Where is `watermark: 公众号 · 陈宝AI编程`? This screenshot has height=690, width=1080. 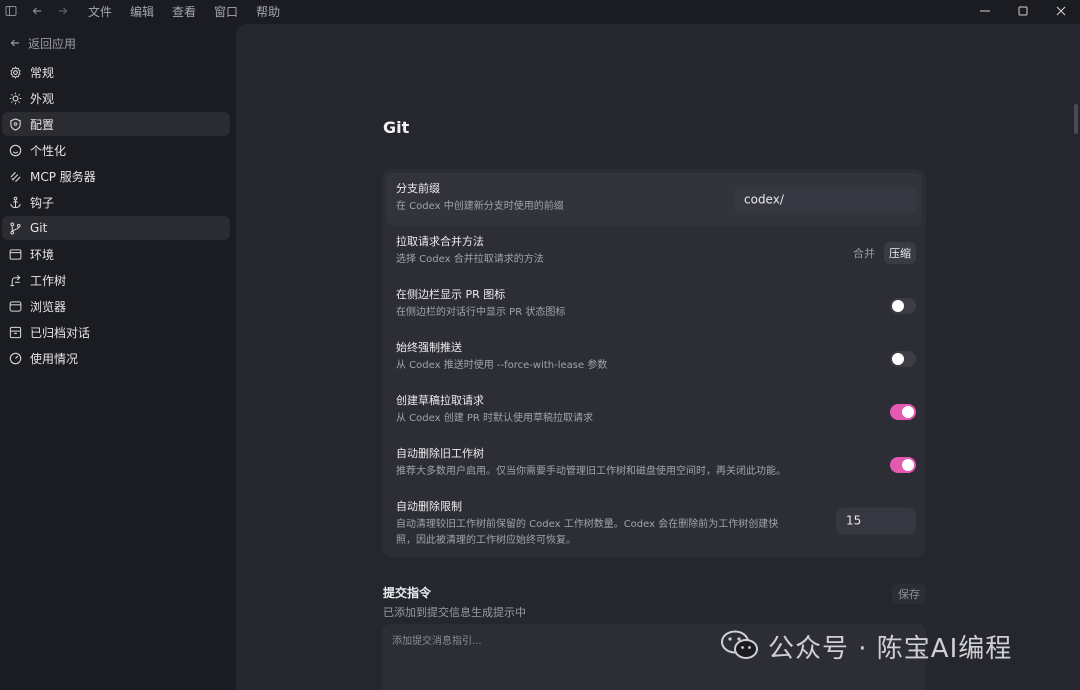
watermark: 公众号 · 陈宝AI编程 is located at coordinates (866, 646).